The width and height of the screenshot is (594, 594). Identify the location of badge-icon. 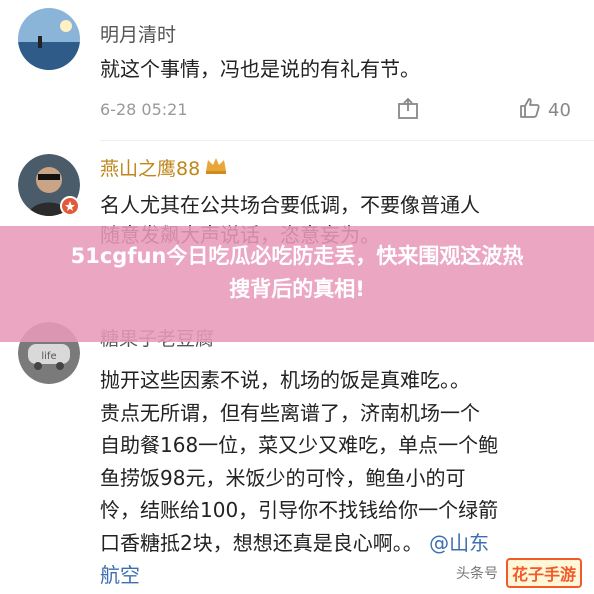
(70, 208).